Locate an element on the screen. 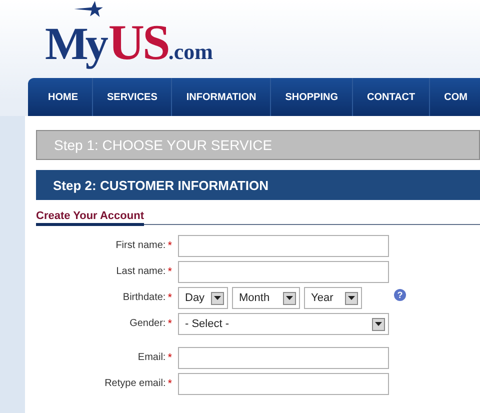  field-label: Birthdate: is located at coordinates (144, 298).